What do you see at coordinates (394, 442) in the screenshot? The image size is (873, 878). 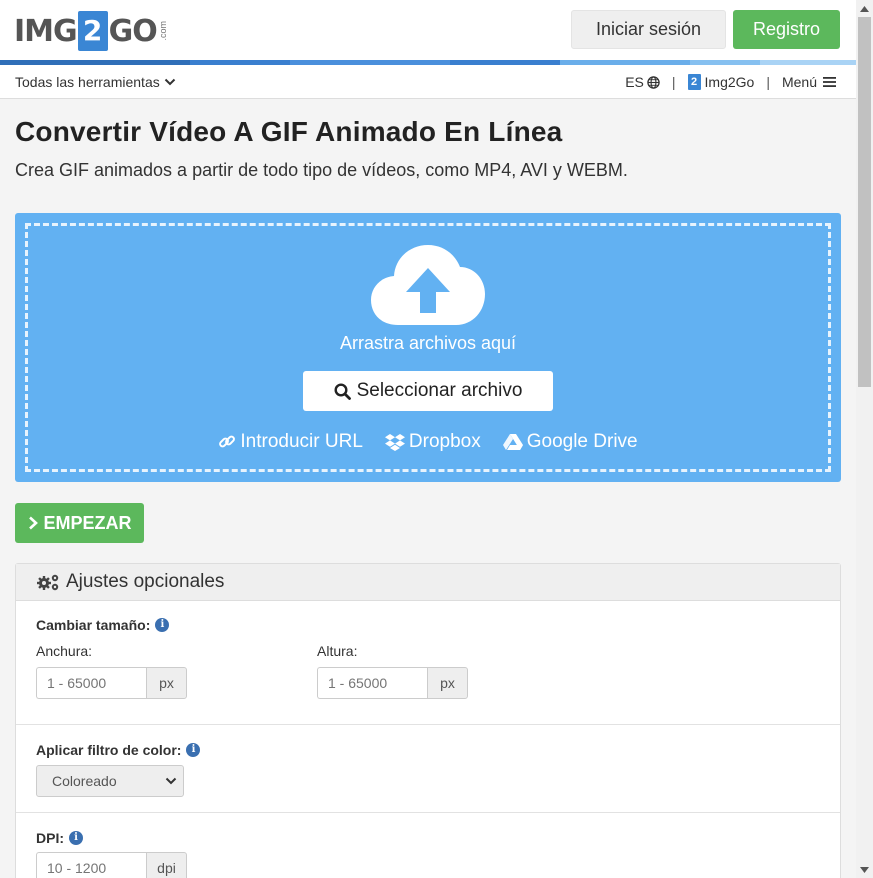 I see `dropbox-icon` at bounding box center [394, 442].